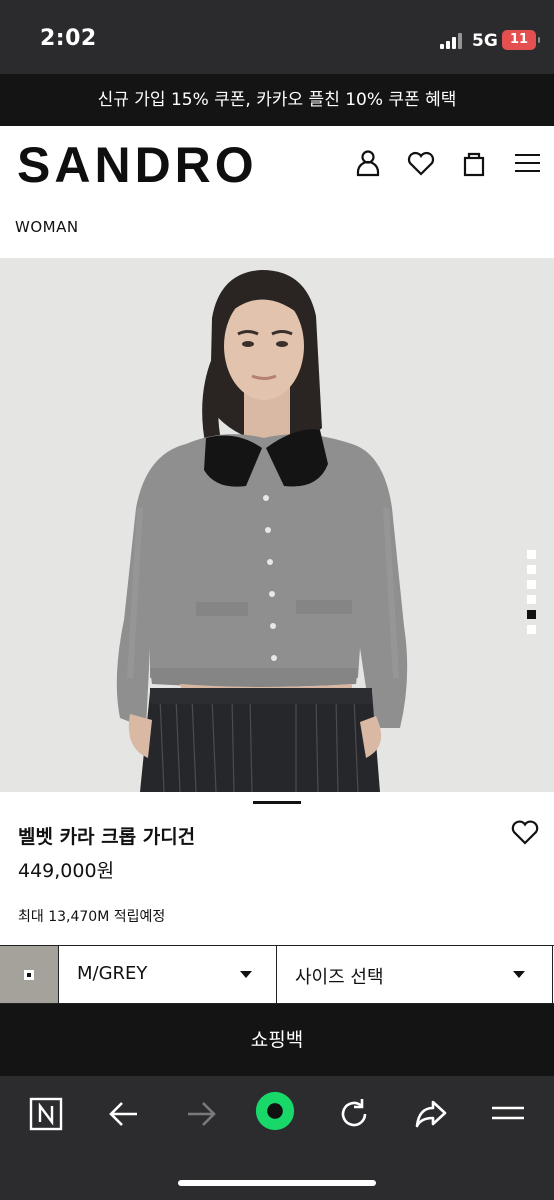 The image size is (554, 1200). I want to click on color-swatch, so click(29, 974).